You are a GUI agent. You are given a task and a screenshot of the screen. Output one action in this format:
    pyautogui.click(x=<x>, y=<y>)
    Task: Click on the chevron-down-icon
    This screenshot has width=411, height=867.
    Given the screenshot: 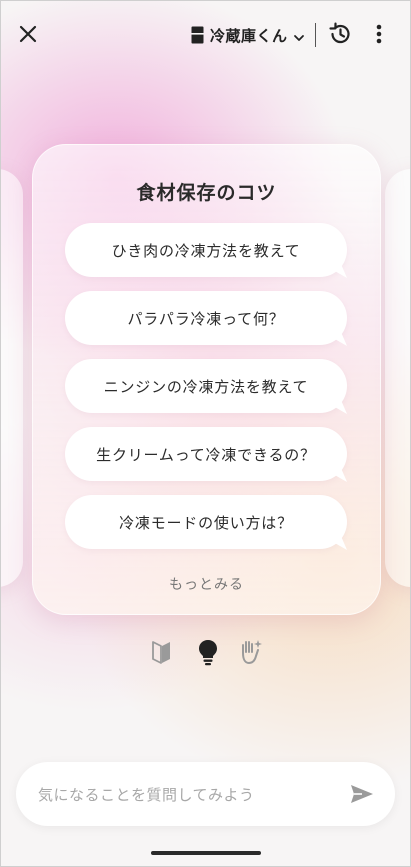 What is the action you would take?
    pyautogui.click(x=299, y=35)
    